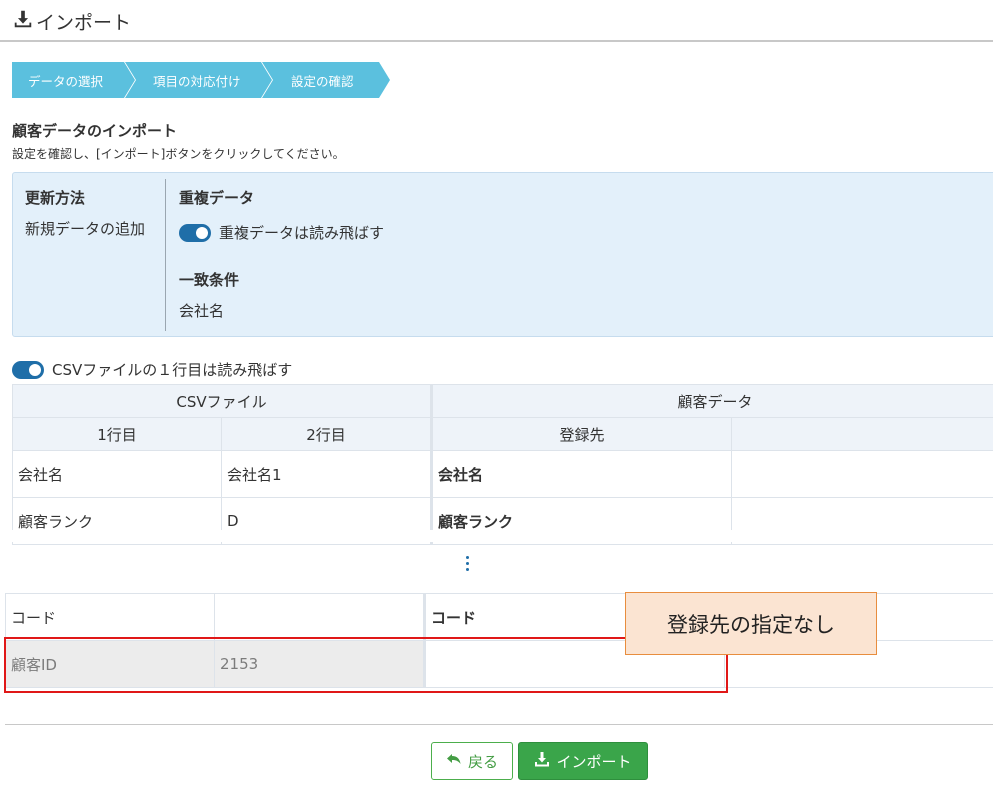 The image size is (993, 788). Describe the element at coordinates (454, 761) in the screenshot. I see `reply-arrow-icon` at that location.